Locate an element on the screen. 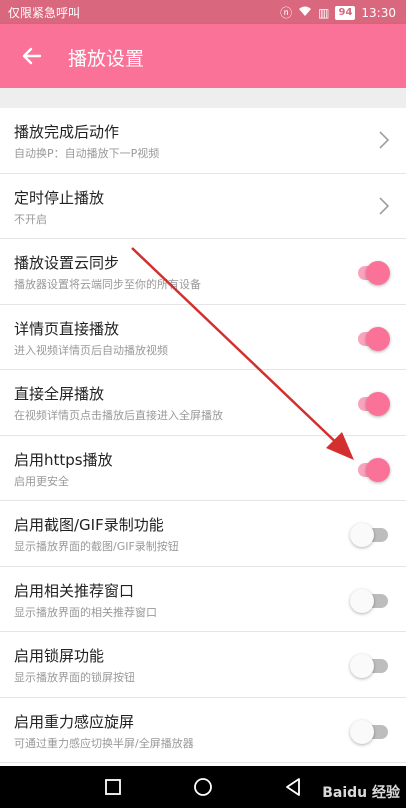 The image size is (406, 808). setting-title: 直接全屏播放 is located at coordinates (59, 394).